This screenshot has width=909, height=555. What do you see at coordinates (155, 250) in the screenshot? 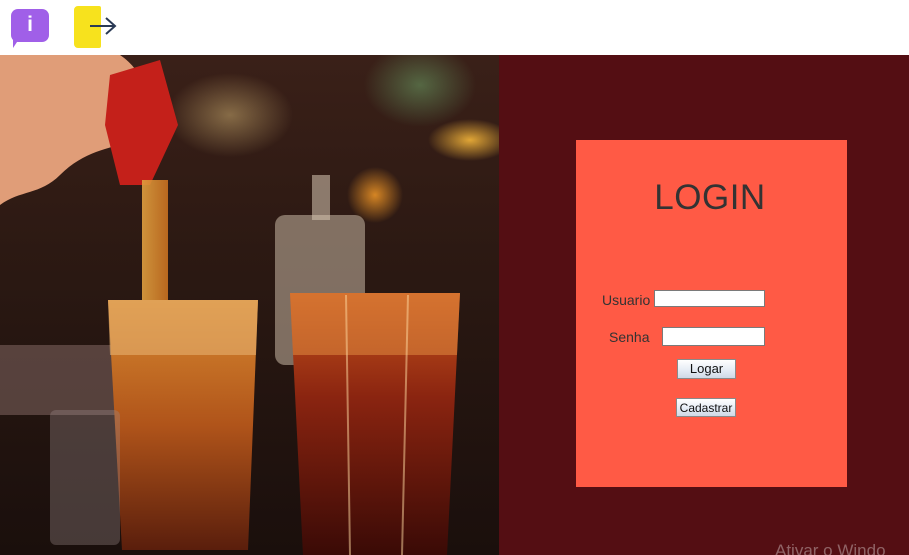
I see `pour-stream` at bounding box center [155, 250].